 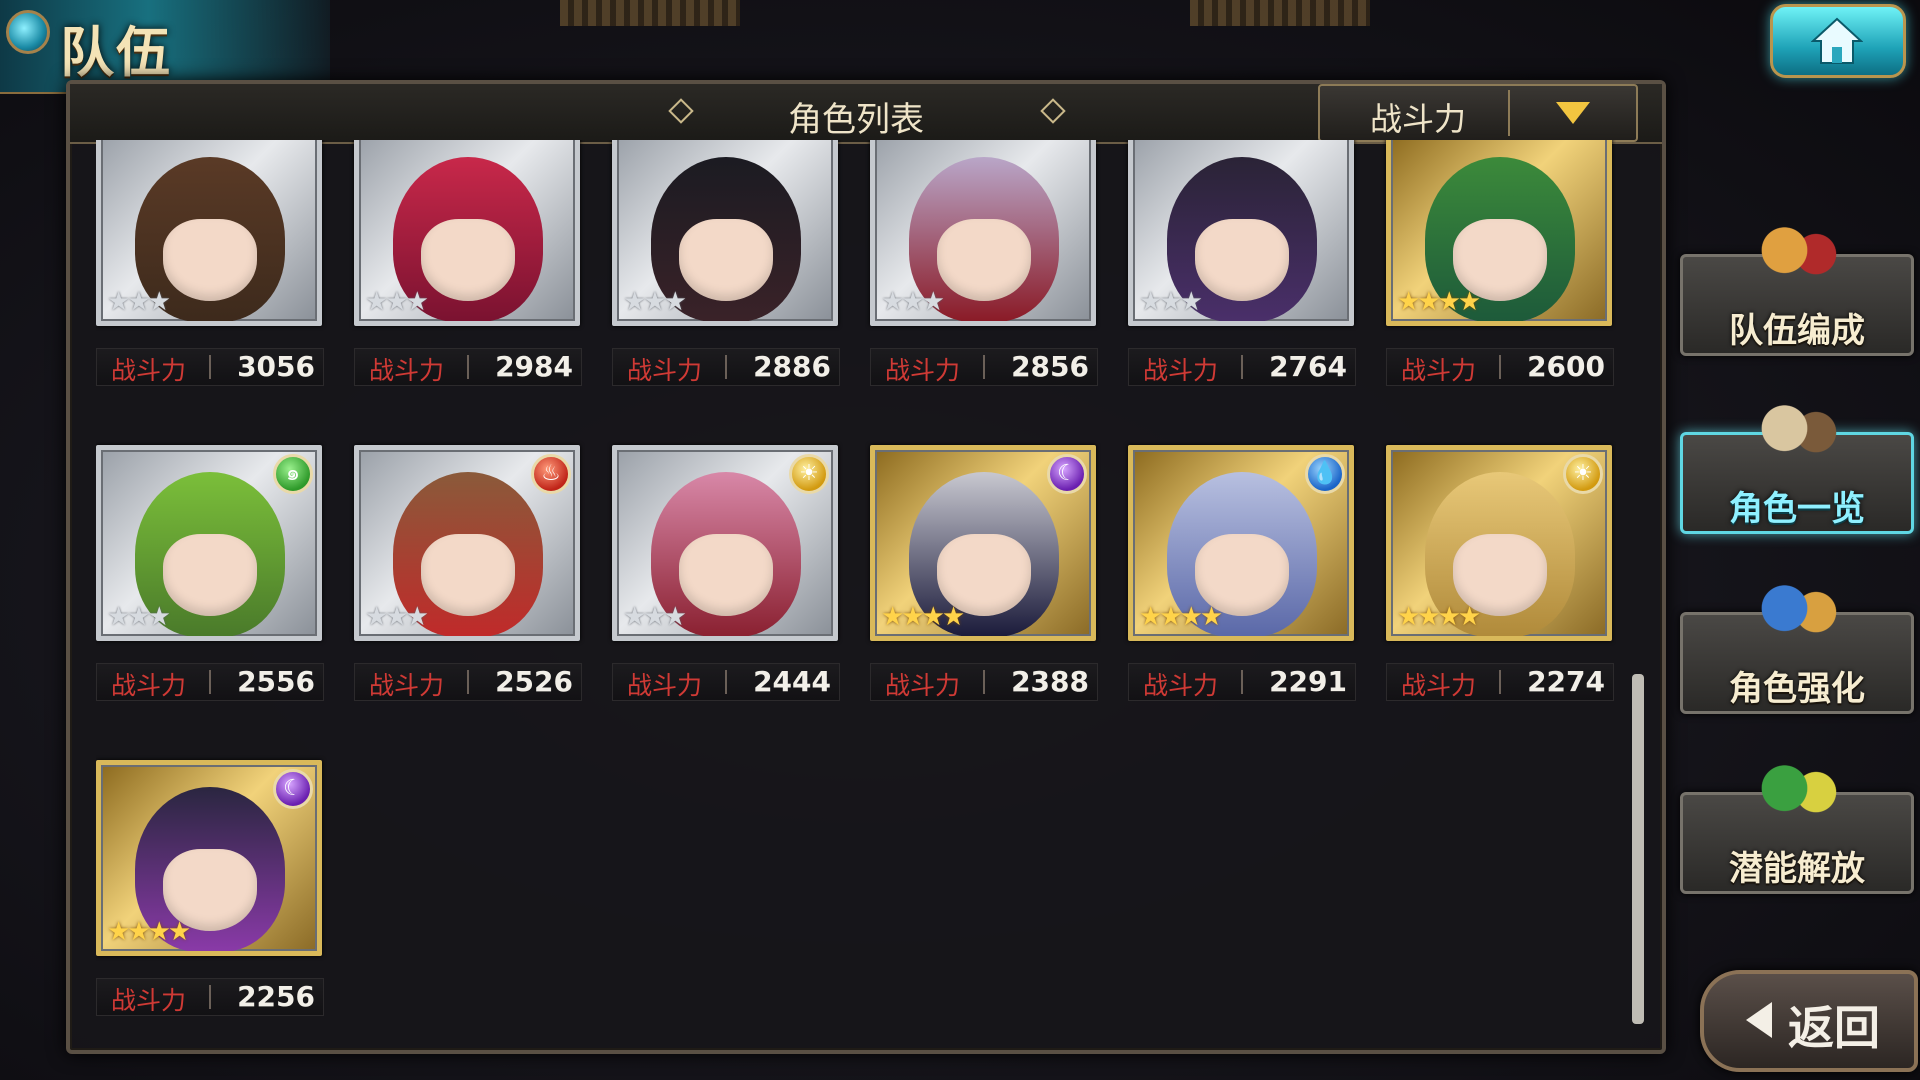 I want to click on character-card: ★★★ 战斗力 3056, so click(x=210, y=290).